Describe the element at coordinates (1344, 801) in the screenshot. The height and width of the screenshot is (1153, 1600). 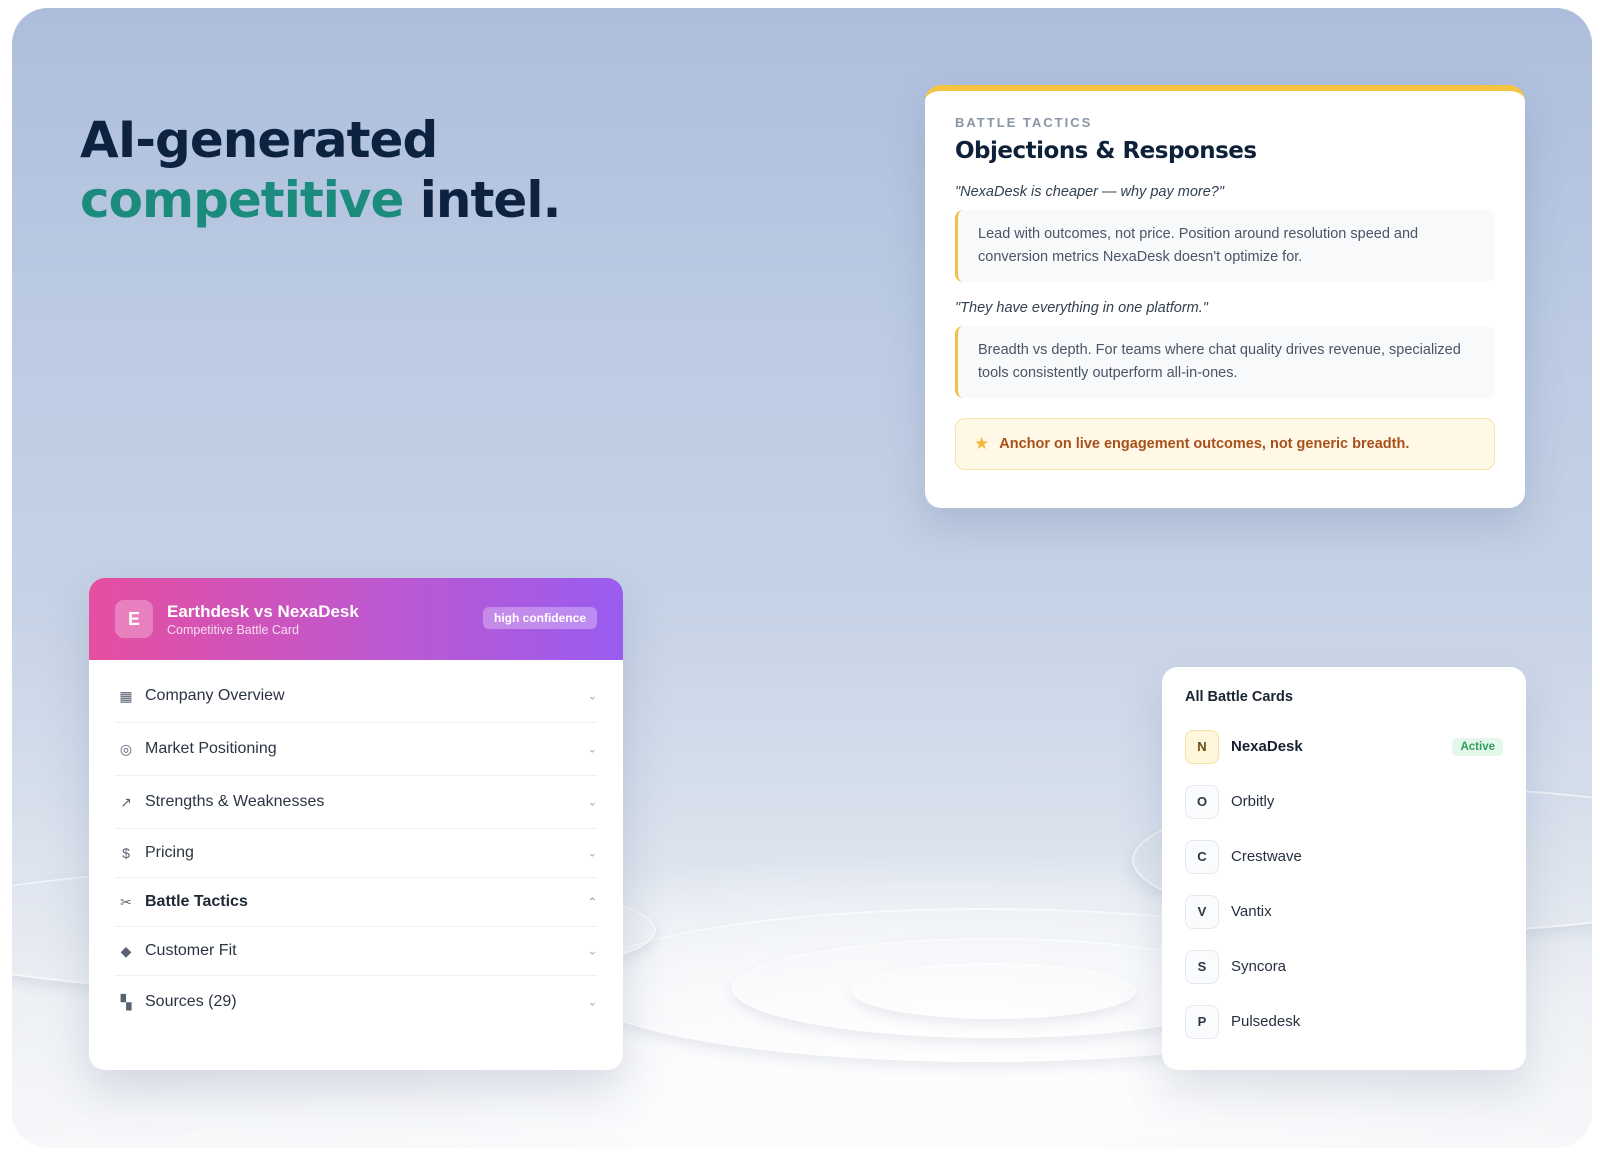
I see `battle-card-item-orbitly: O Orbitly` at that location.